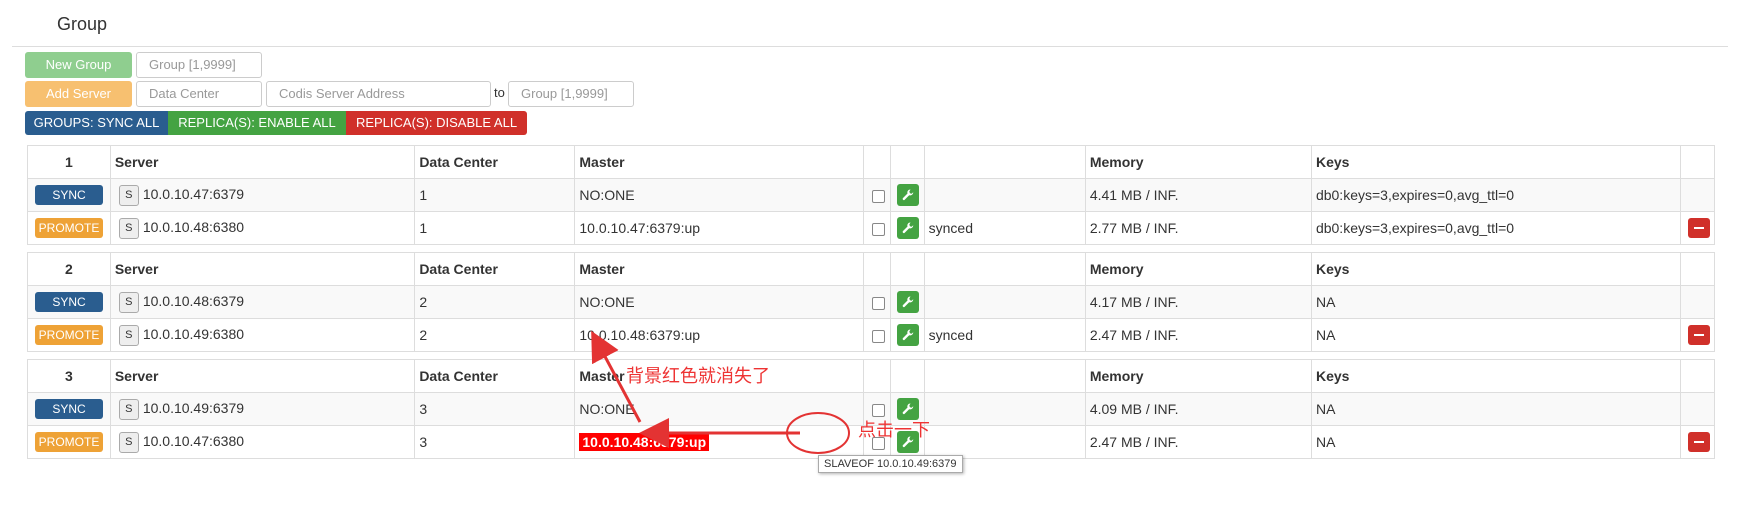 This screenshot has height=532, width=1742. Describe the element at coordinates (193, 440) in the screenshot. I see `server-address: 10.0.10.47:6380` at that location.